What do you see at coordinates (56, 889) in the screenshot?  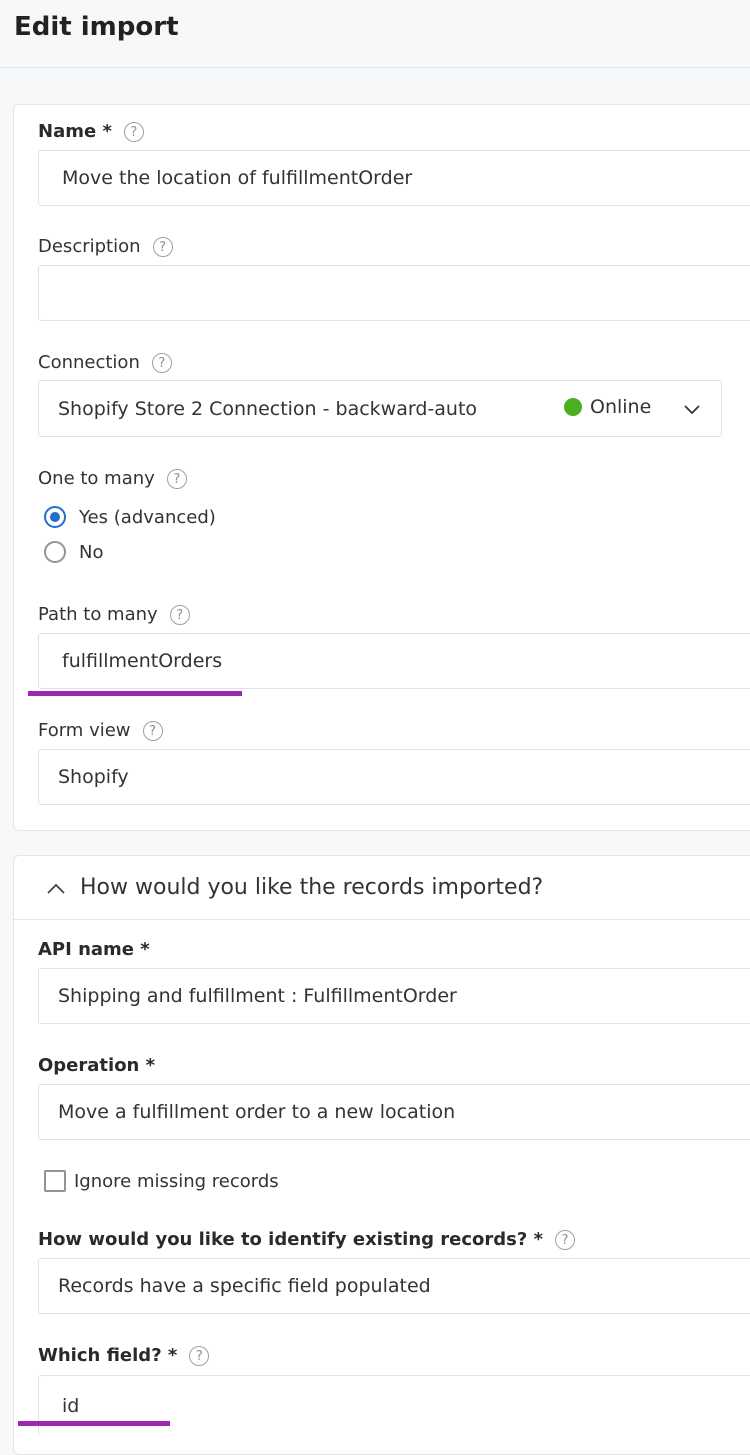 I see `chevron-up-icon` at bounding box center [56, 889].